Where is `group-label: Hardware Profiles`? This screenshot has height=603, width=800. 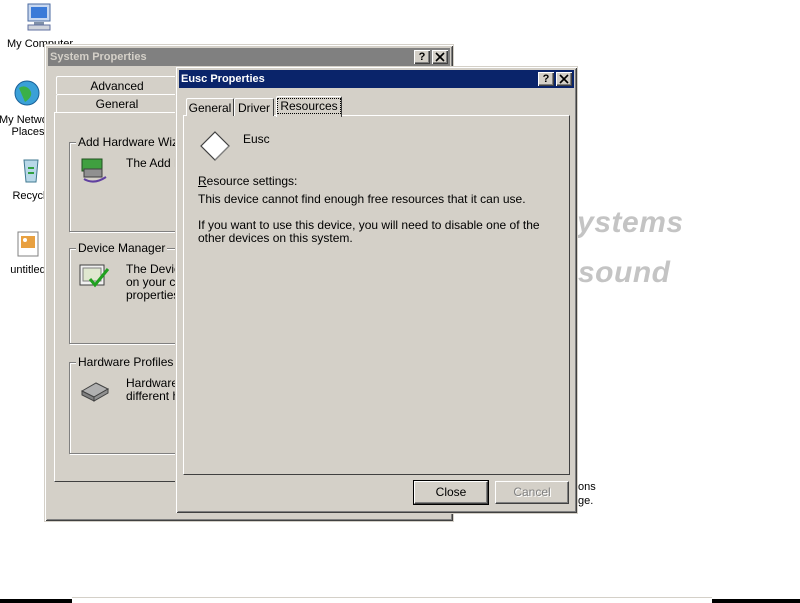 group-label: Hardware Profiles is located at coordinates (126, 362).